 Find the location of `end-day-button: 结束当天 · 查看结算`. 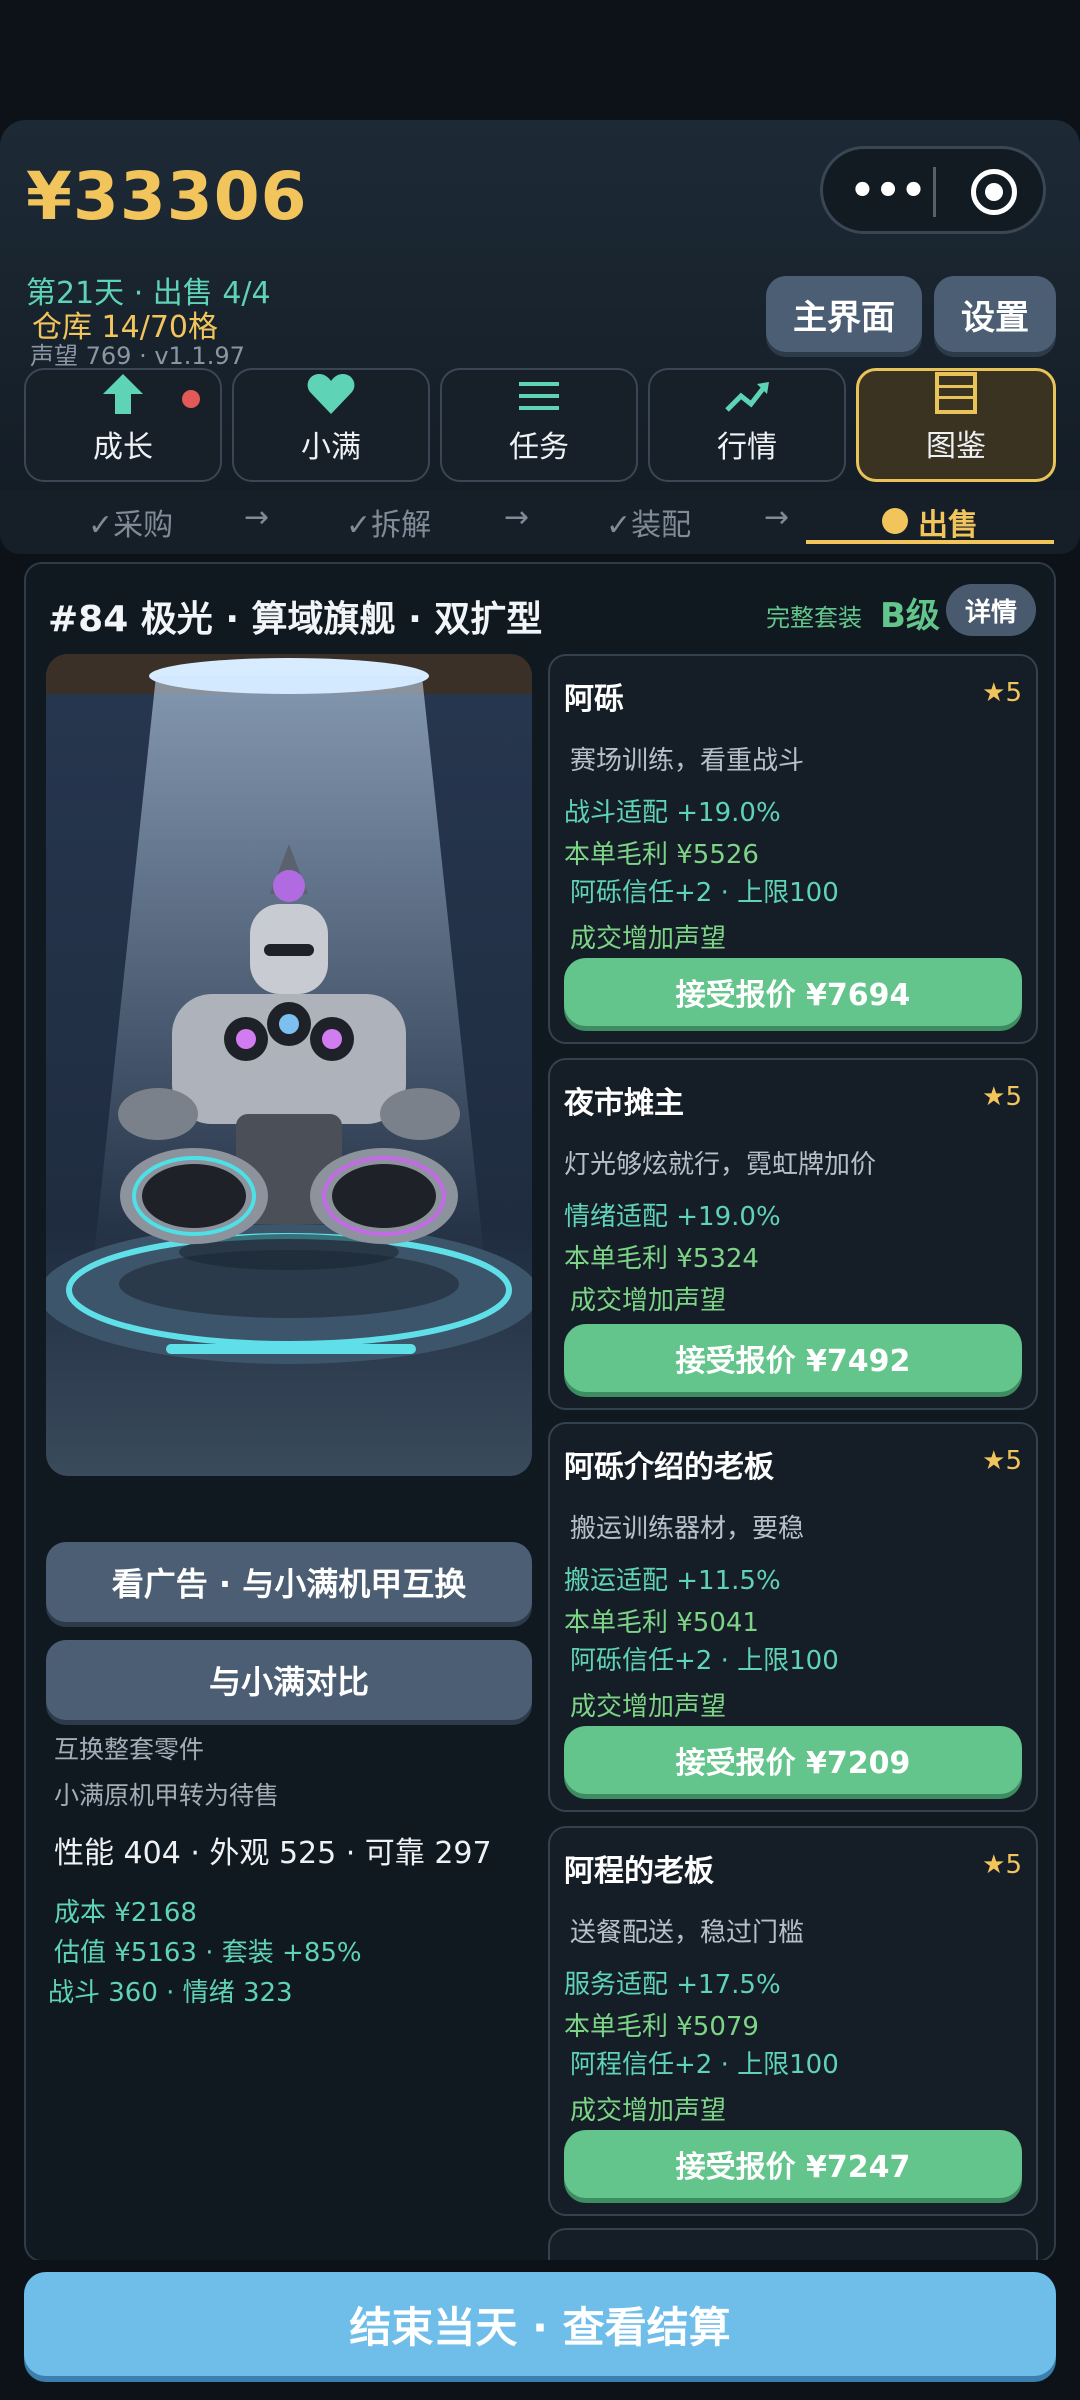

end-day-button: 结束当天 · 查看结算 is located at coordinates (540, 2324).